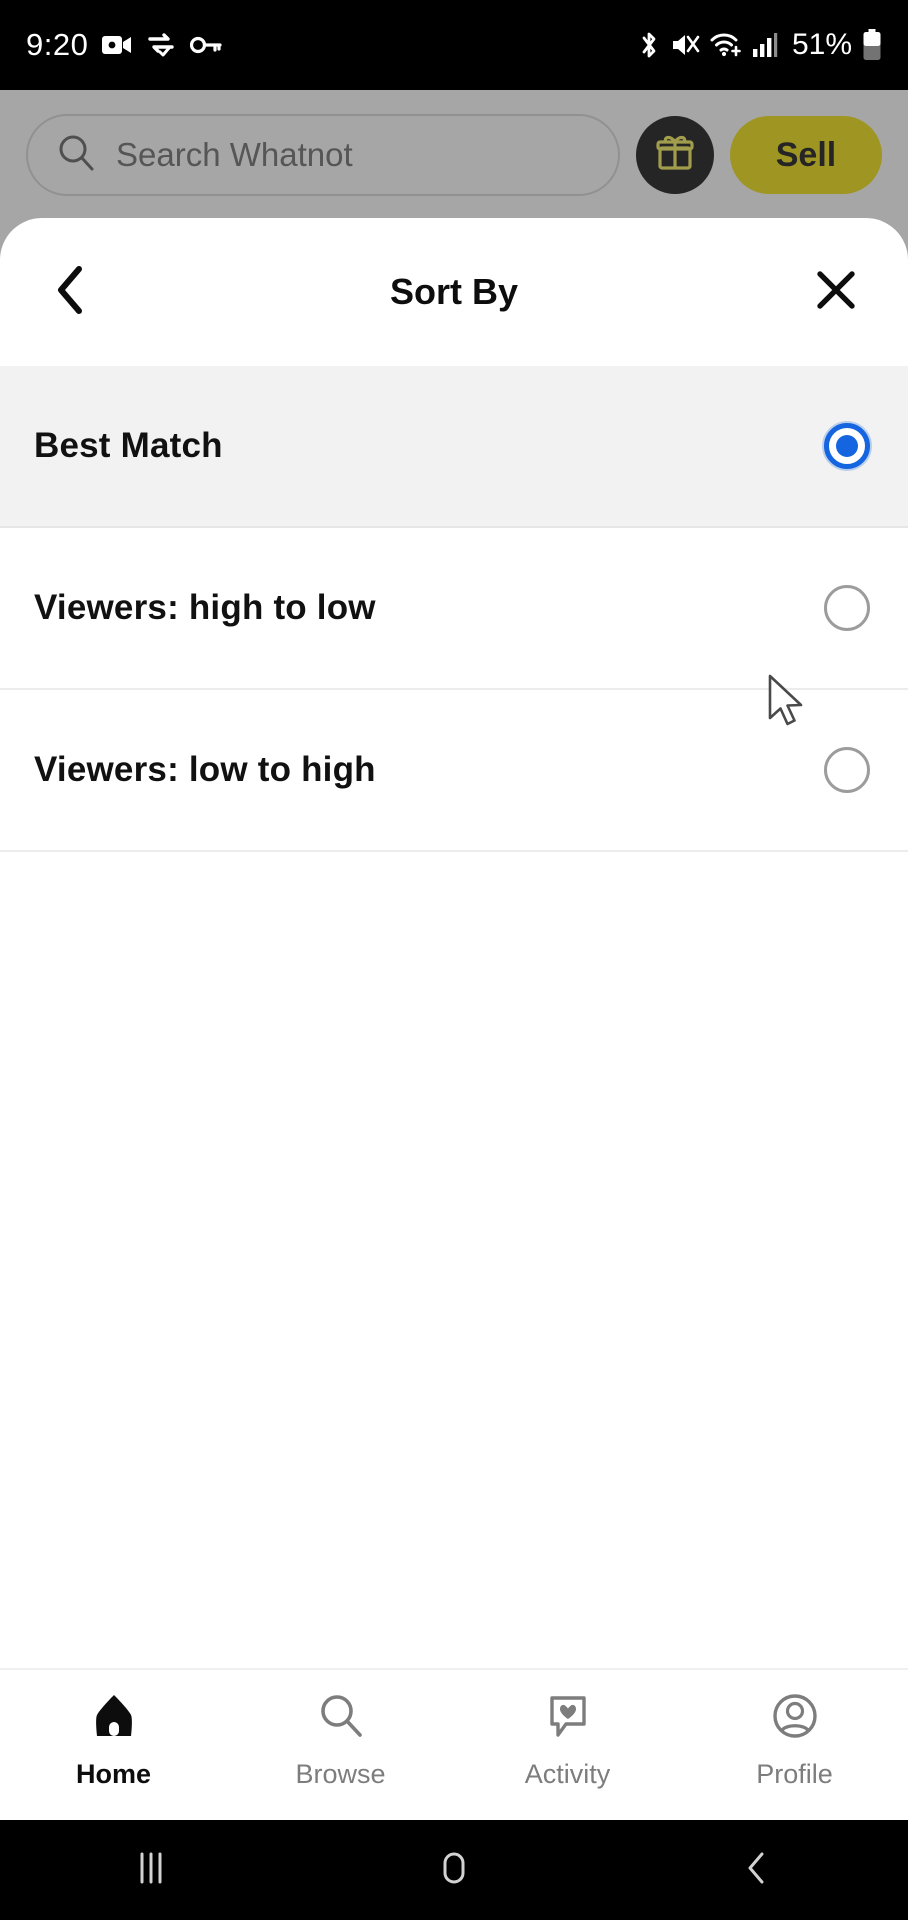 This screenshot has height=1920, width=908. I want to click on back-chevron-icon, so click(72, 292).